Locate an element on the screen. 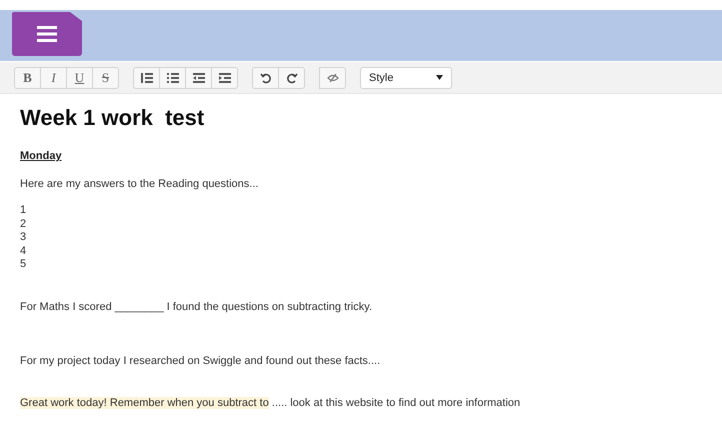 This screenshot has width=722, height=421. menu-icon is located at coordinates (47, 34).